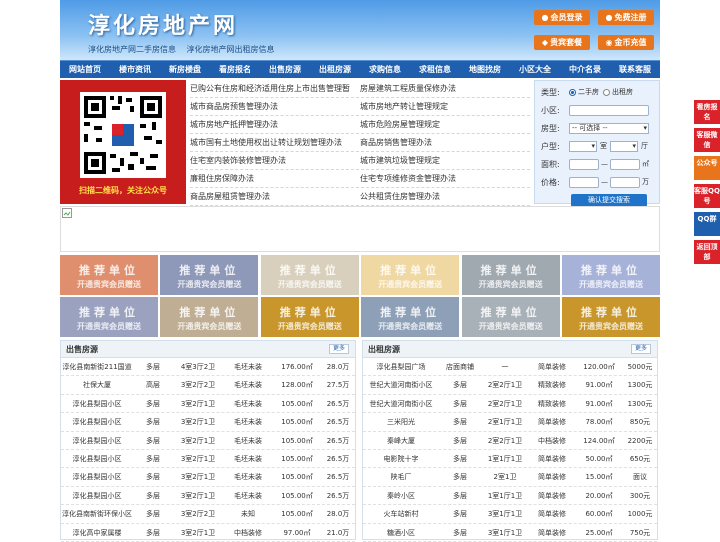  What do you see at coordinates (275, 88) in the screenshot?
I see `policy-link: 已购公有住房和经济适用住房上市出售管理暂` at bounding box center [275, 88].